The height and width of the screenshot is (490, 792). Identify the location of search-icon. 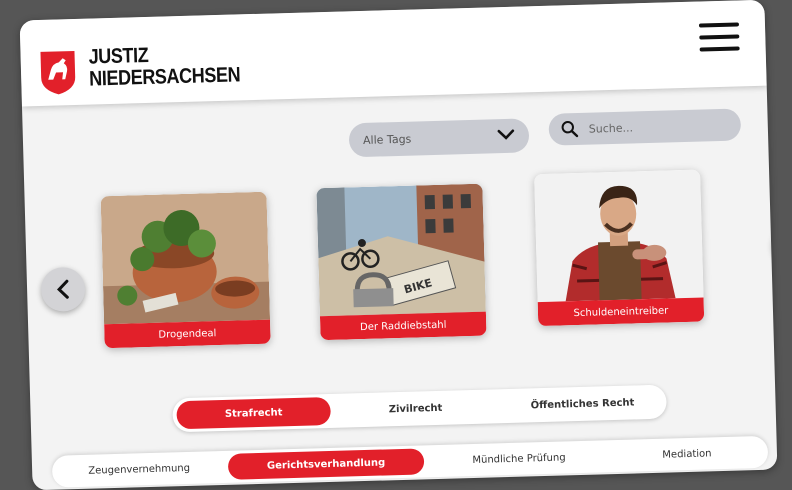
(570, 129).